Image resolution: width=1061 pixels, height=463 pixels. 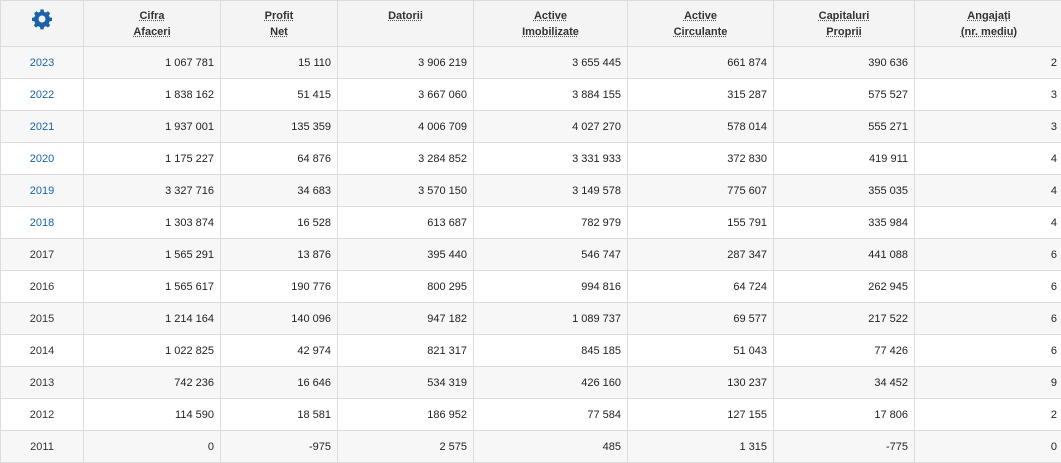 I want to click on year-cell: 2012, so click(x=42, y=415).